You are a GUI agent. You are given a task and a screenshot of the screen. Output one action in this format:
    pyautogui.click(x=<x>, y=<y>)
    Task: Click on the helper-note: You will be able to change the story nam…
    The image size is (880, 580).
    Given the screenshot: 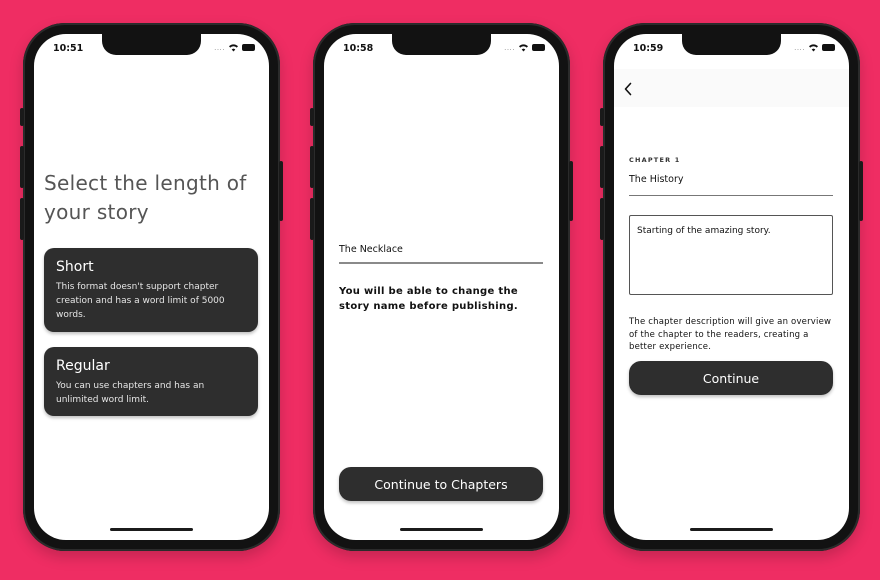 What is the action you would take?
    pyautogui.click(x=429, y=299)
    